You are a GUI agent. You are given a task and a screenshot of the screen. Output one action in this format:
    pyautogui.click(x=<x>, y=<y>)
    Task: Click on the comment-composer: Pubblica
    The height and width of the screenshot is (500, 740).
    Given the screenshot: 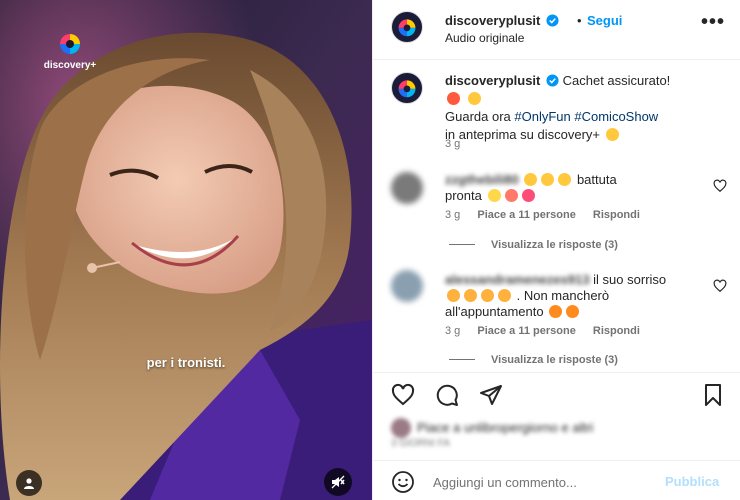 What is the action you would take?
    pyautogui.click(x=556, y=480)
    